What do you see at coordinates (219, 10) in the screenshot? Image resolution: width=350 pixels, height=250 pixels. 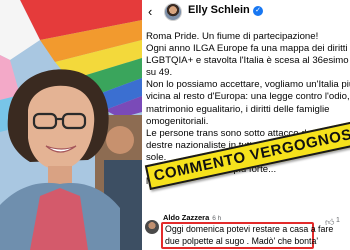 I see `post-author-name: Elly Schlein` at bounding box center [219, 10].